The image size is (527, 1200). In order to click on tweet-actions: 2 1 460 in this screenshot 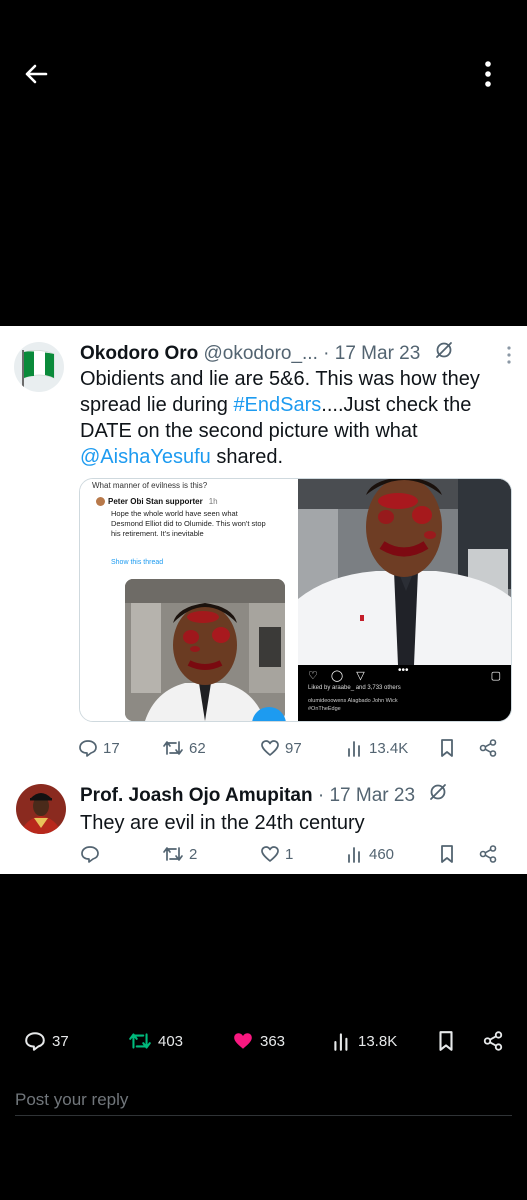, I will do `click(293, 854)`.